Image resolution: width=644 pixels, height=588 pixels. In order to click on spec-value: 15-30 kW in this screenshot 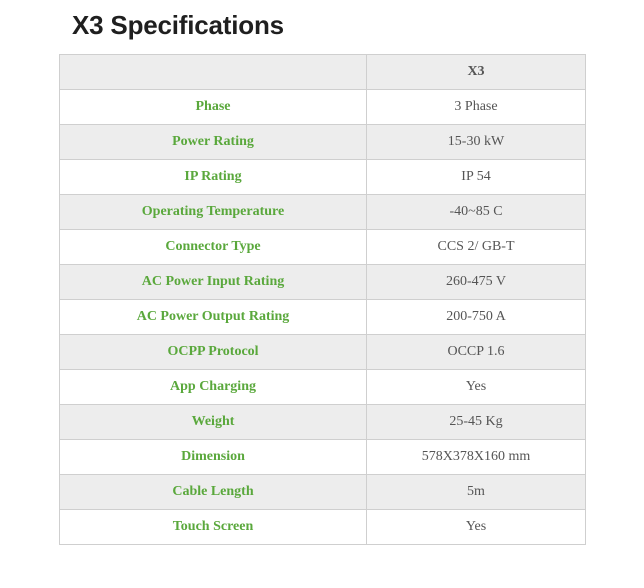, I will do `click(476, 142)`.